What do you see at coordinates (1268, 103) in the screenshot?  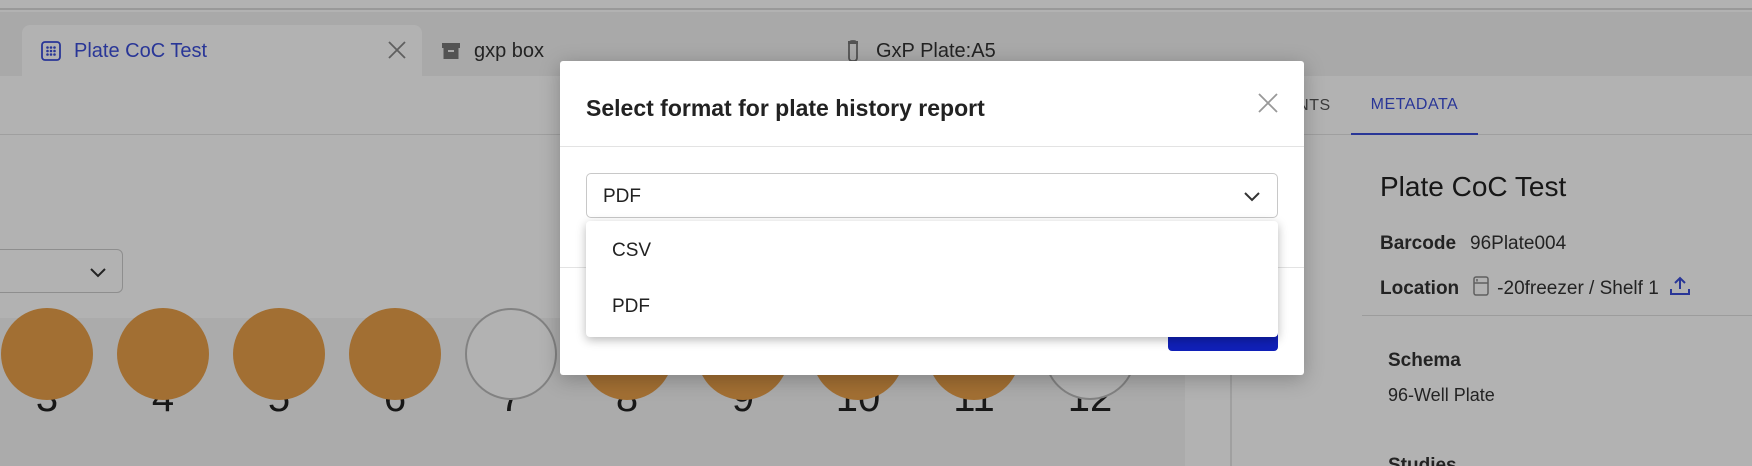 I see `close-icon` at bounding box center [1268, 103].